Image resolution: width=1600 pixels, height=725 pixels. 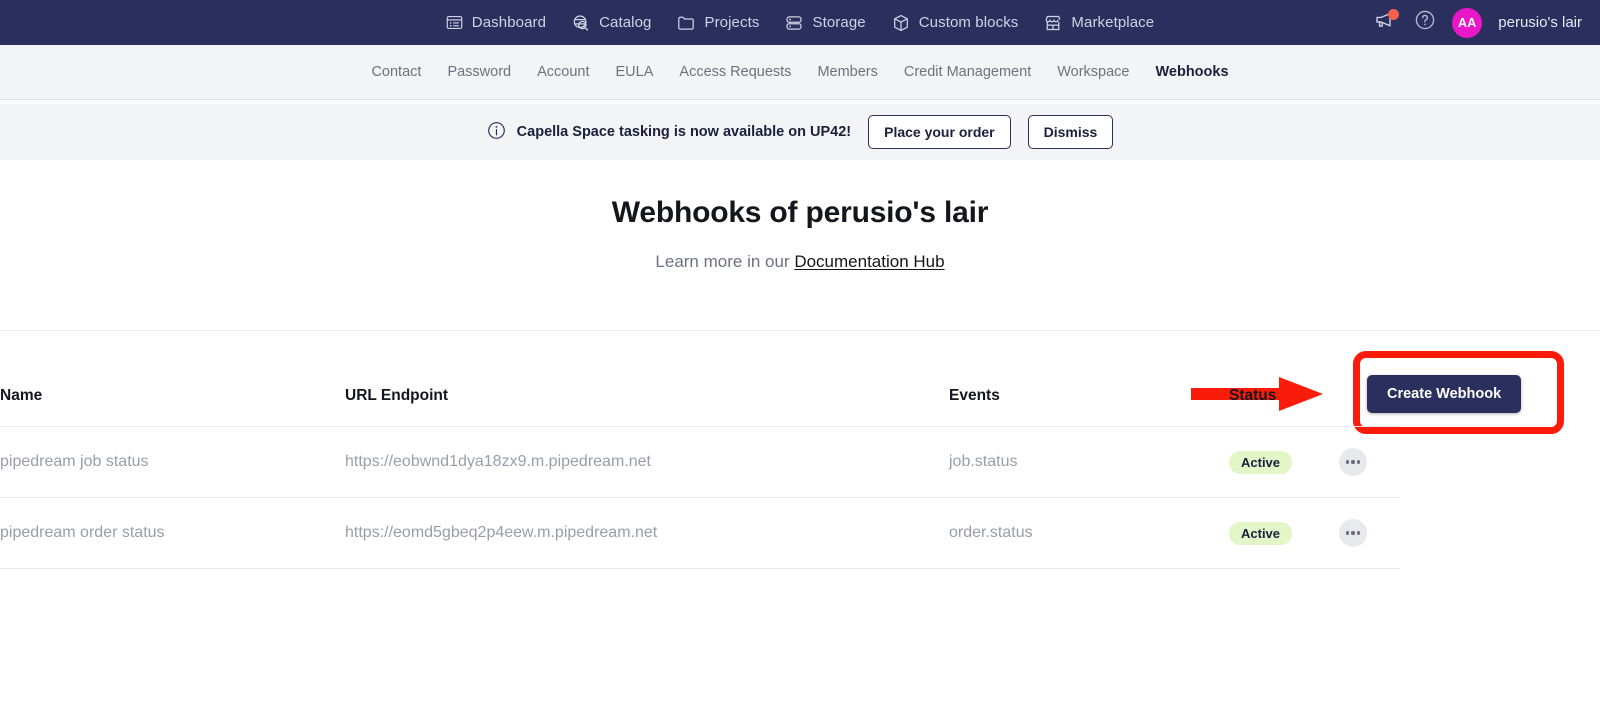 What do you see at coordinates (1053, 23) in the screenshot?
I see `shop-icon` at bounding box center [1053, 23].